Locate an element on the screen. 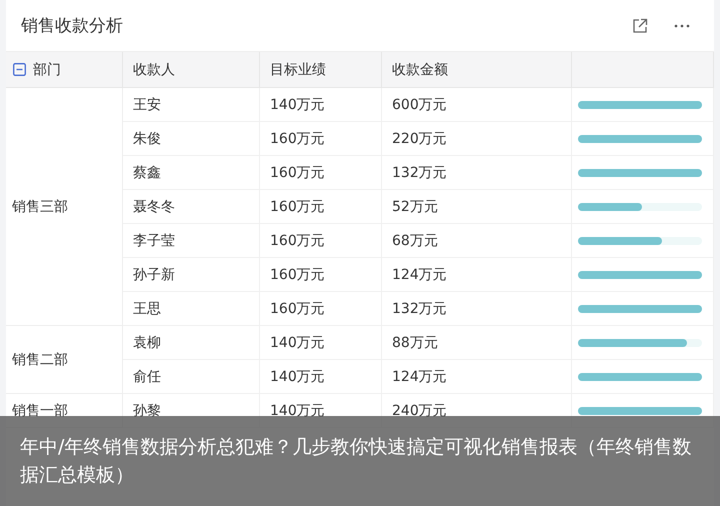 The height and width of the screenshot is (506, 720). table-cell: 孙黎 is located at coordinates (147, 411).